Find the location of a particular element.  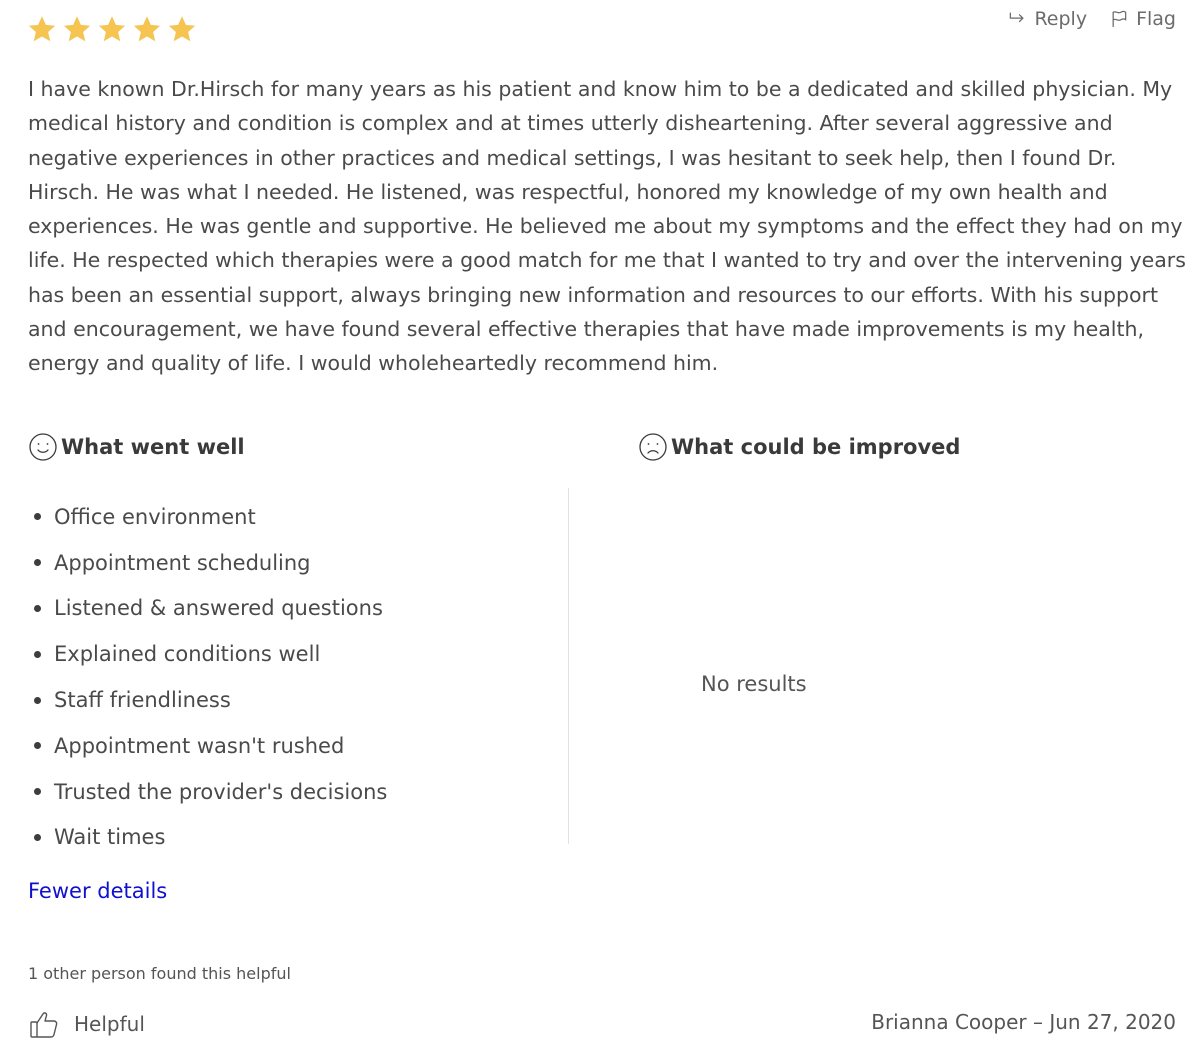

flag-label: Flag is located at coordinates (1156, 19).